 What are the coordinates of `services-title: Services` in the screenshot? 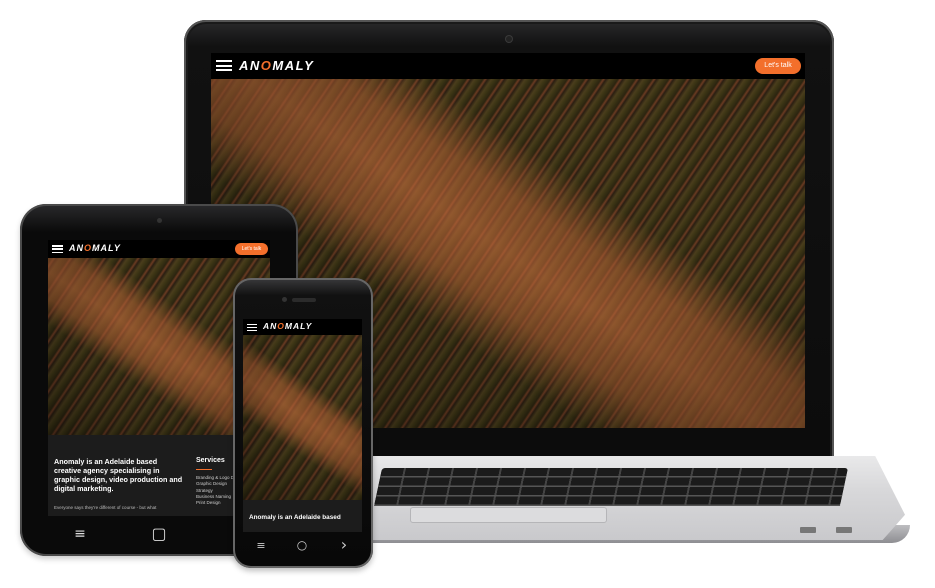 It's located at (210, 460).